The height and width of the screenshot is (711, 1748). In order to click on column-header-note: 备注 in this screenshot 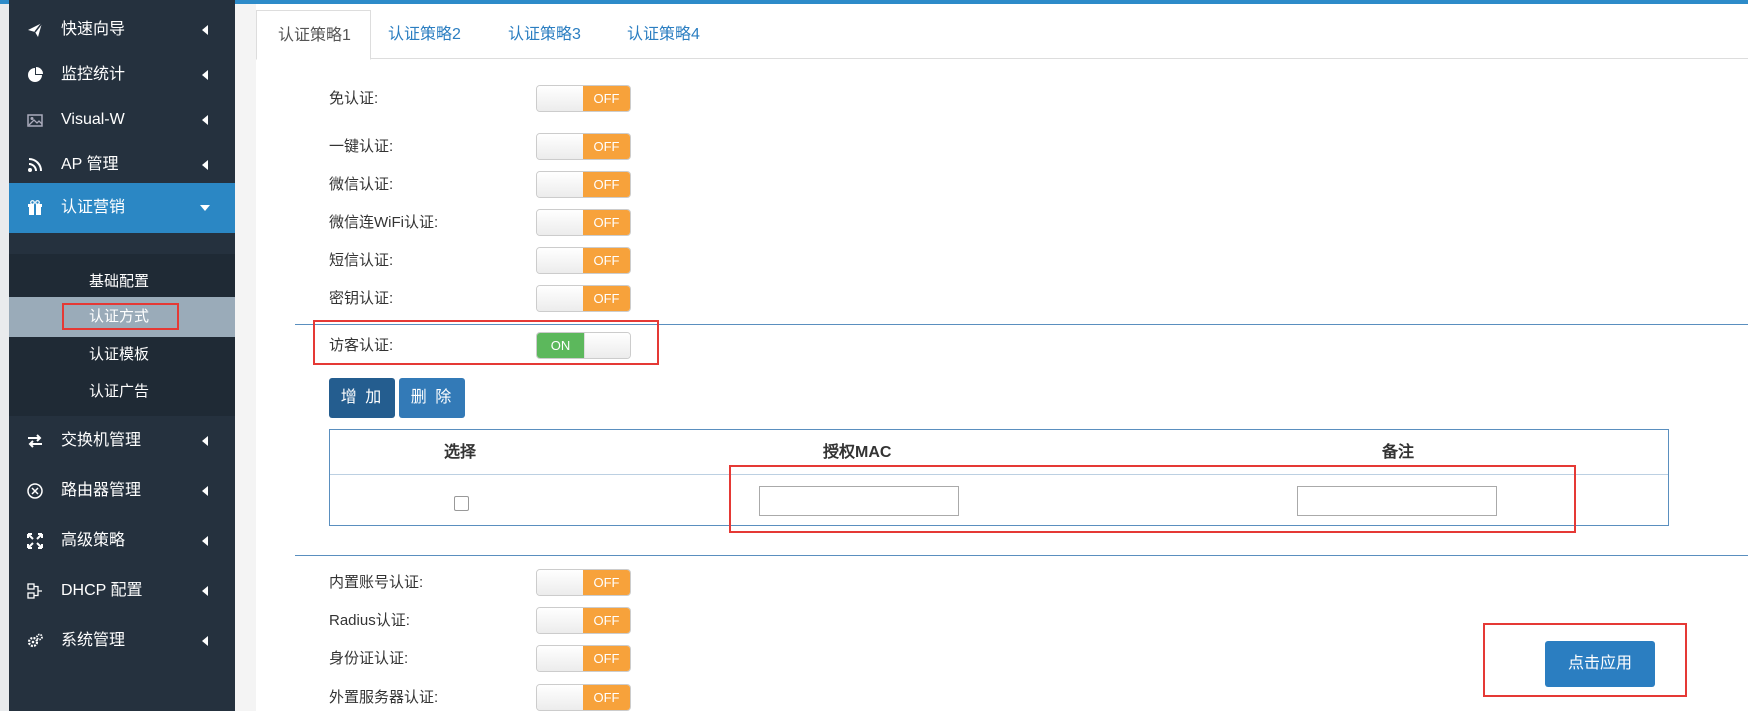, I will do `click(1398, 452)`.